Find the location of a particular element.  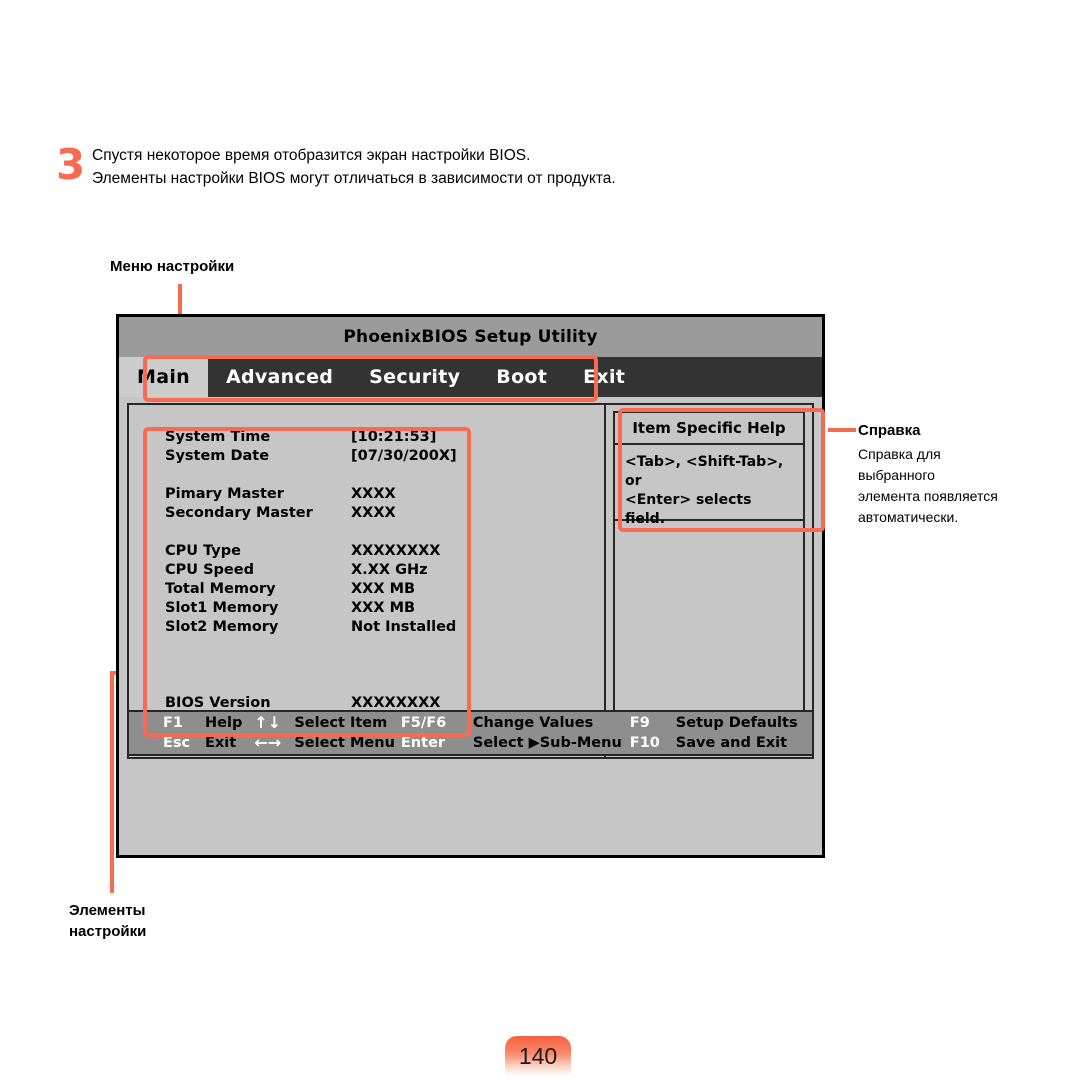

function-key-description: Save and Exit is located at coordinates (731, 743).